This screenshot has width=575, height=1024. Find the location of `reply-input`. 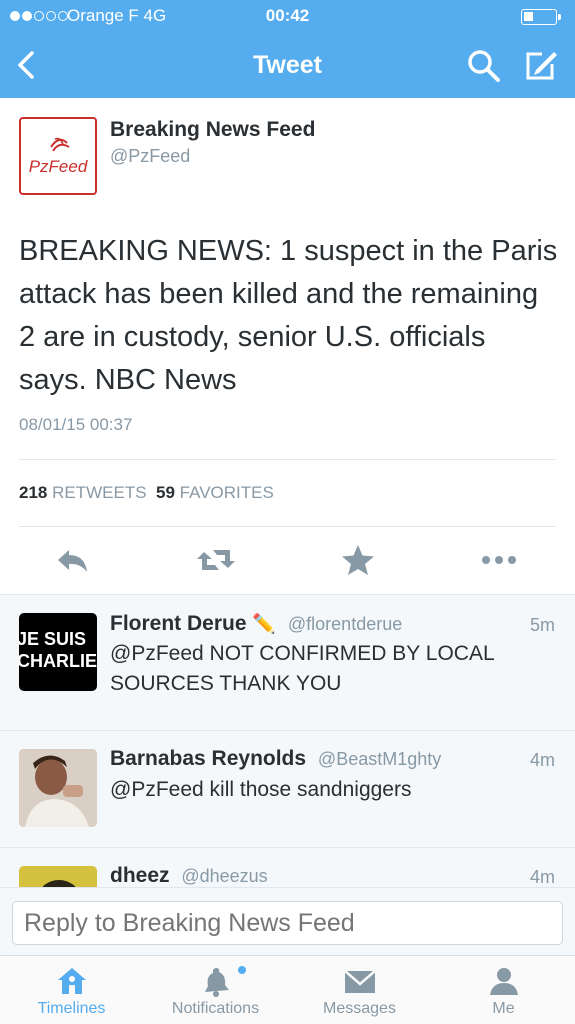

reply-input is located at coordinates (287, 923).